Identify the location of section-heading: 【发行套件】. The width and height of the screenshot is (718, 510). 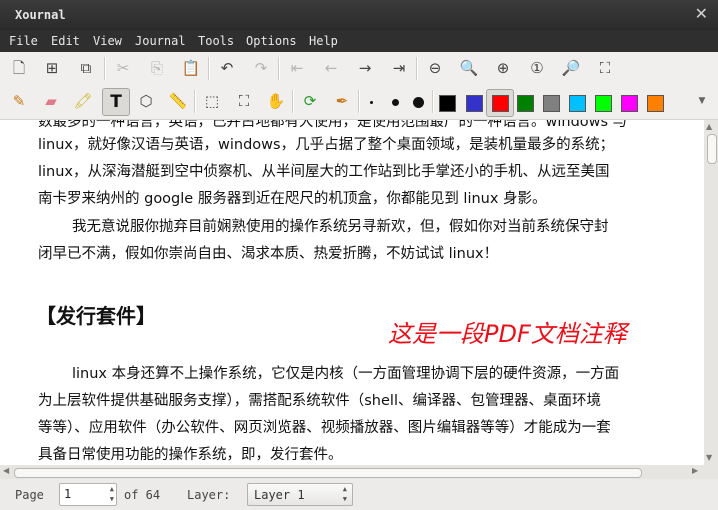
(96, 316).